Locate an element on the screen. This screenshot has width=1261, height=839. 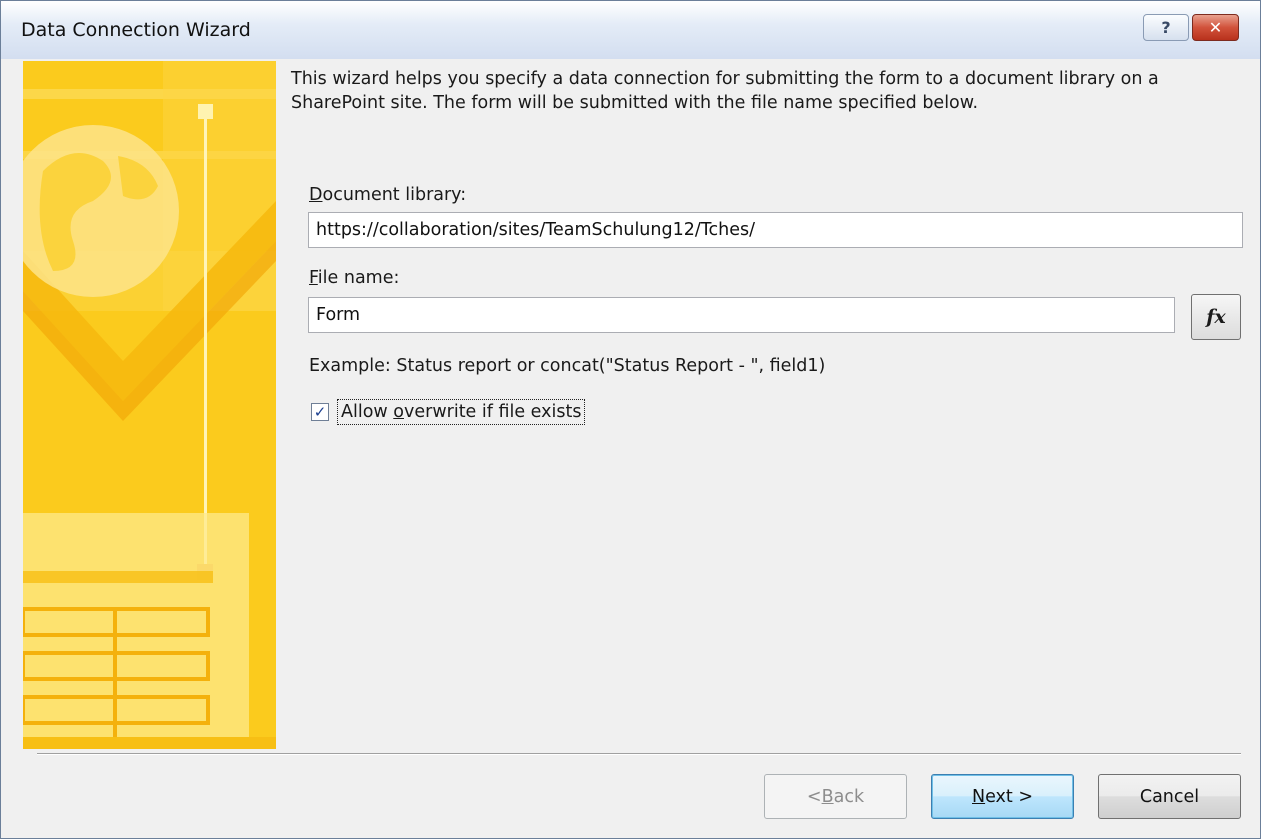
back-button: < Back is located at coordinates (835, 796).